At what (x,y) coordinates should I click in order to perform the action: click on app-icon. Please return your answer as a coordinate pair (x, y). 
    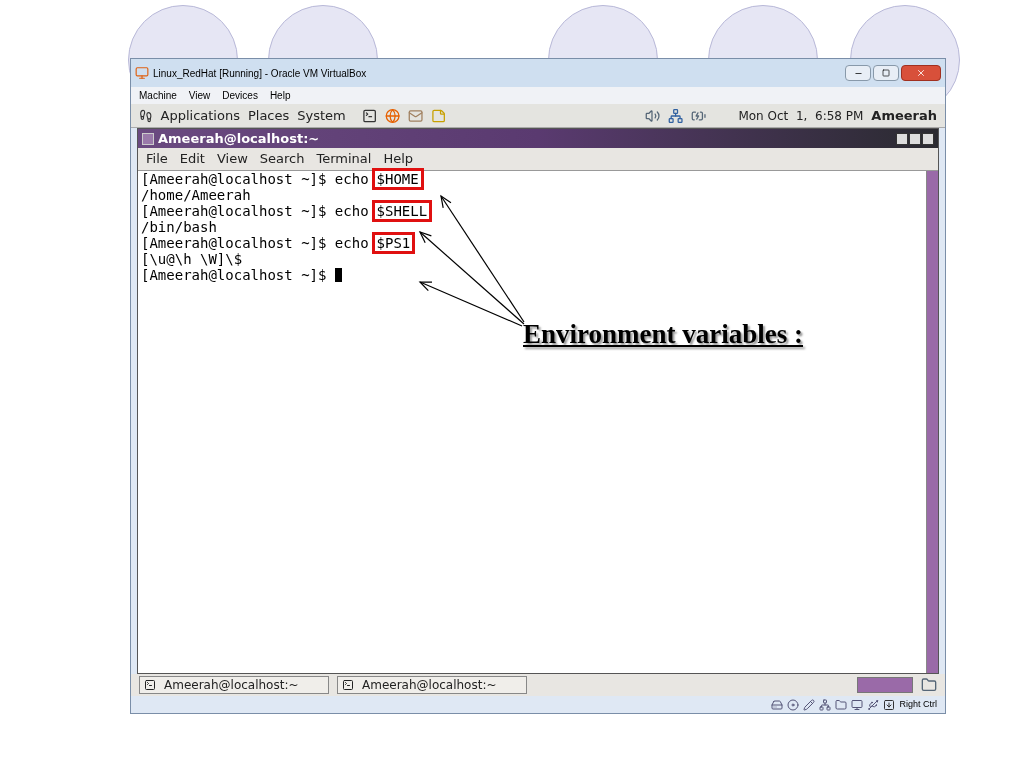
    Looking at the image, I should click on (142, 73).